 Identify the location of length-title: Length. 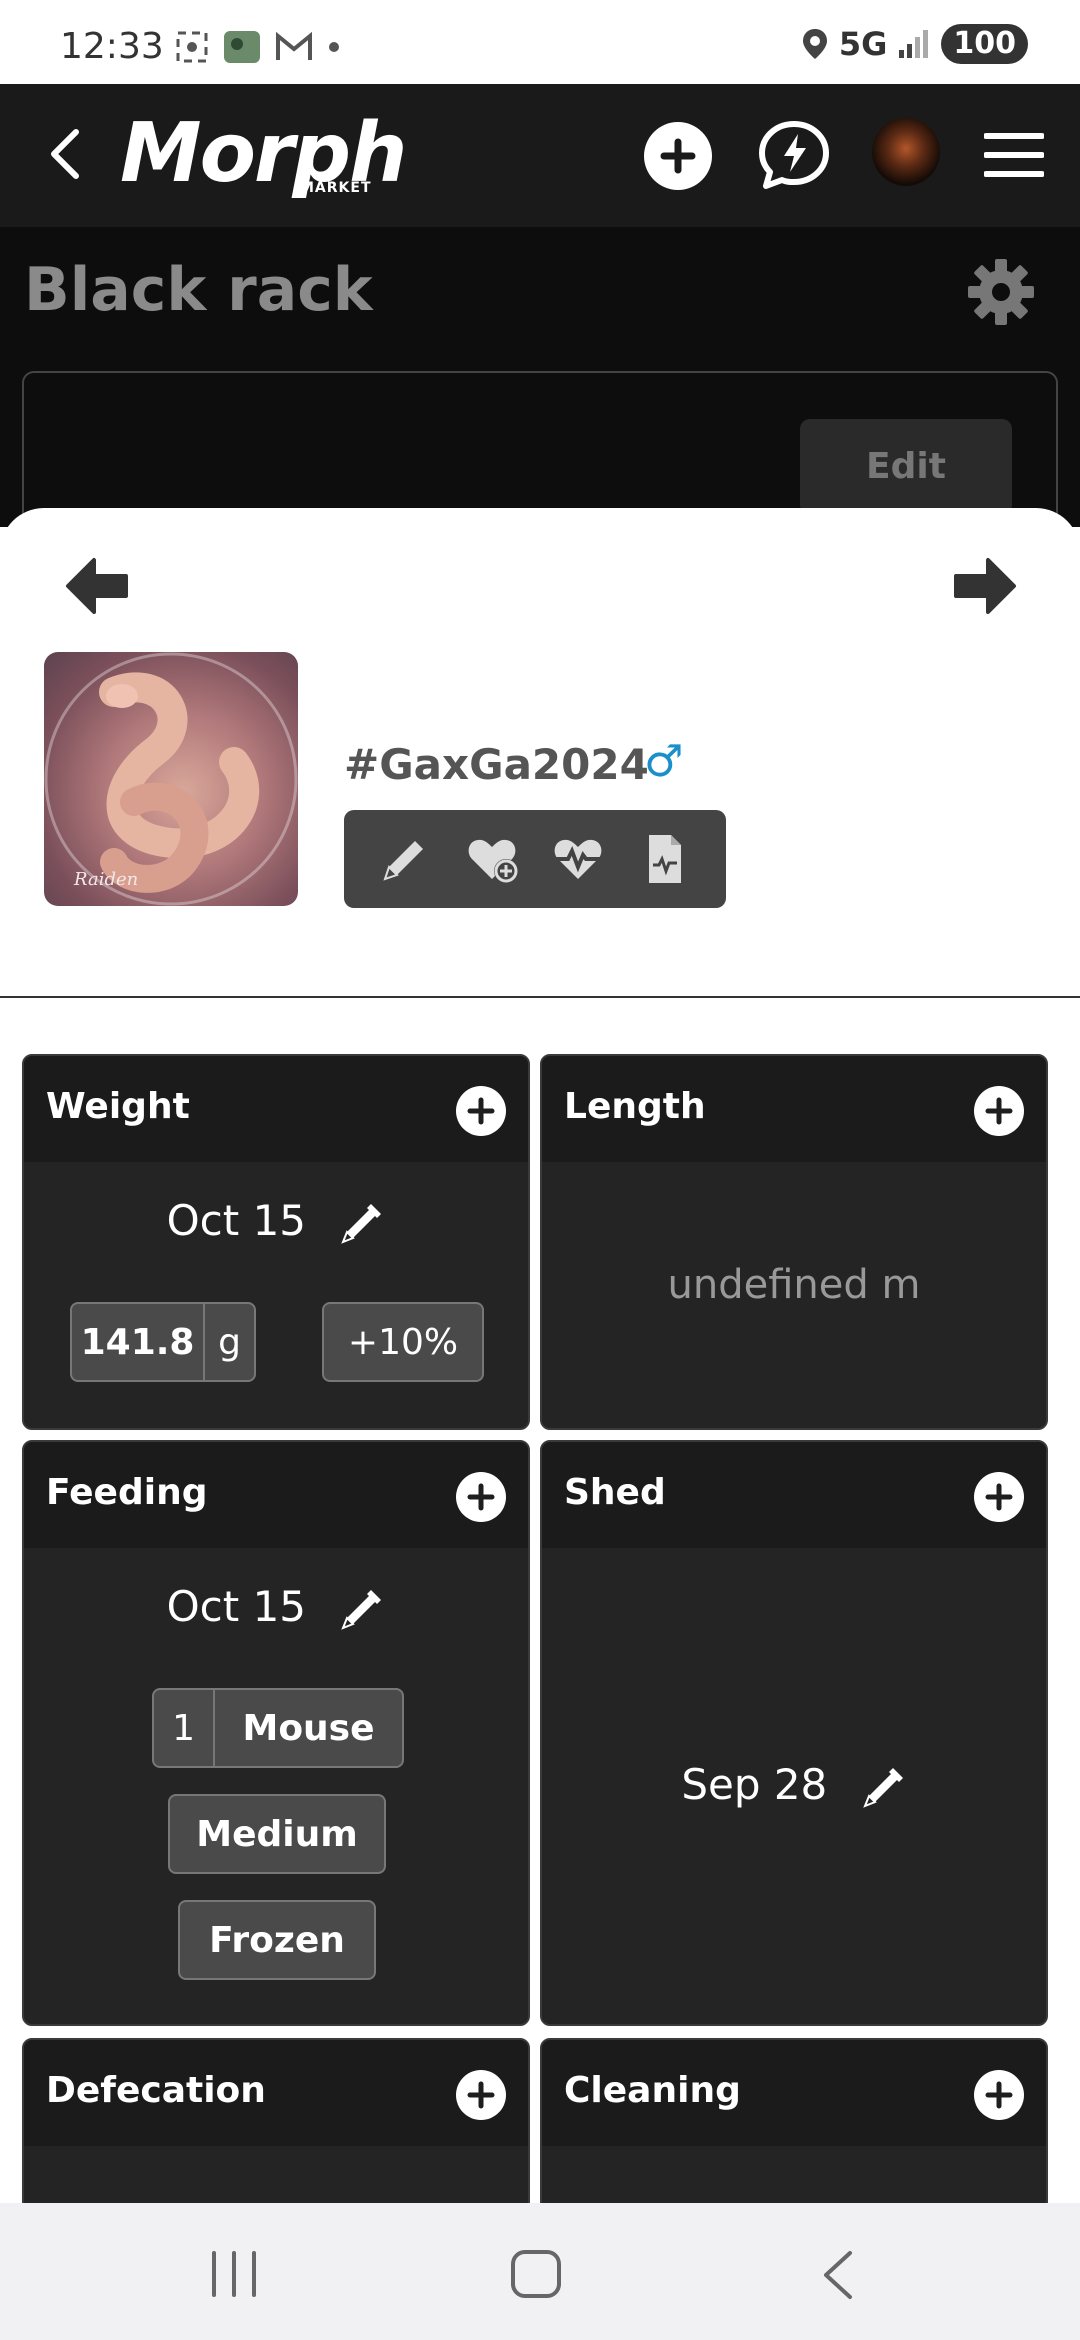
(635, 1106).